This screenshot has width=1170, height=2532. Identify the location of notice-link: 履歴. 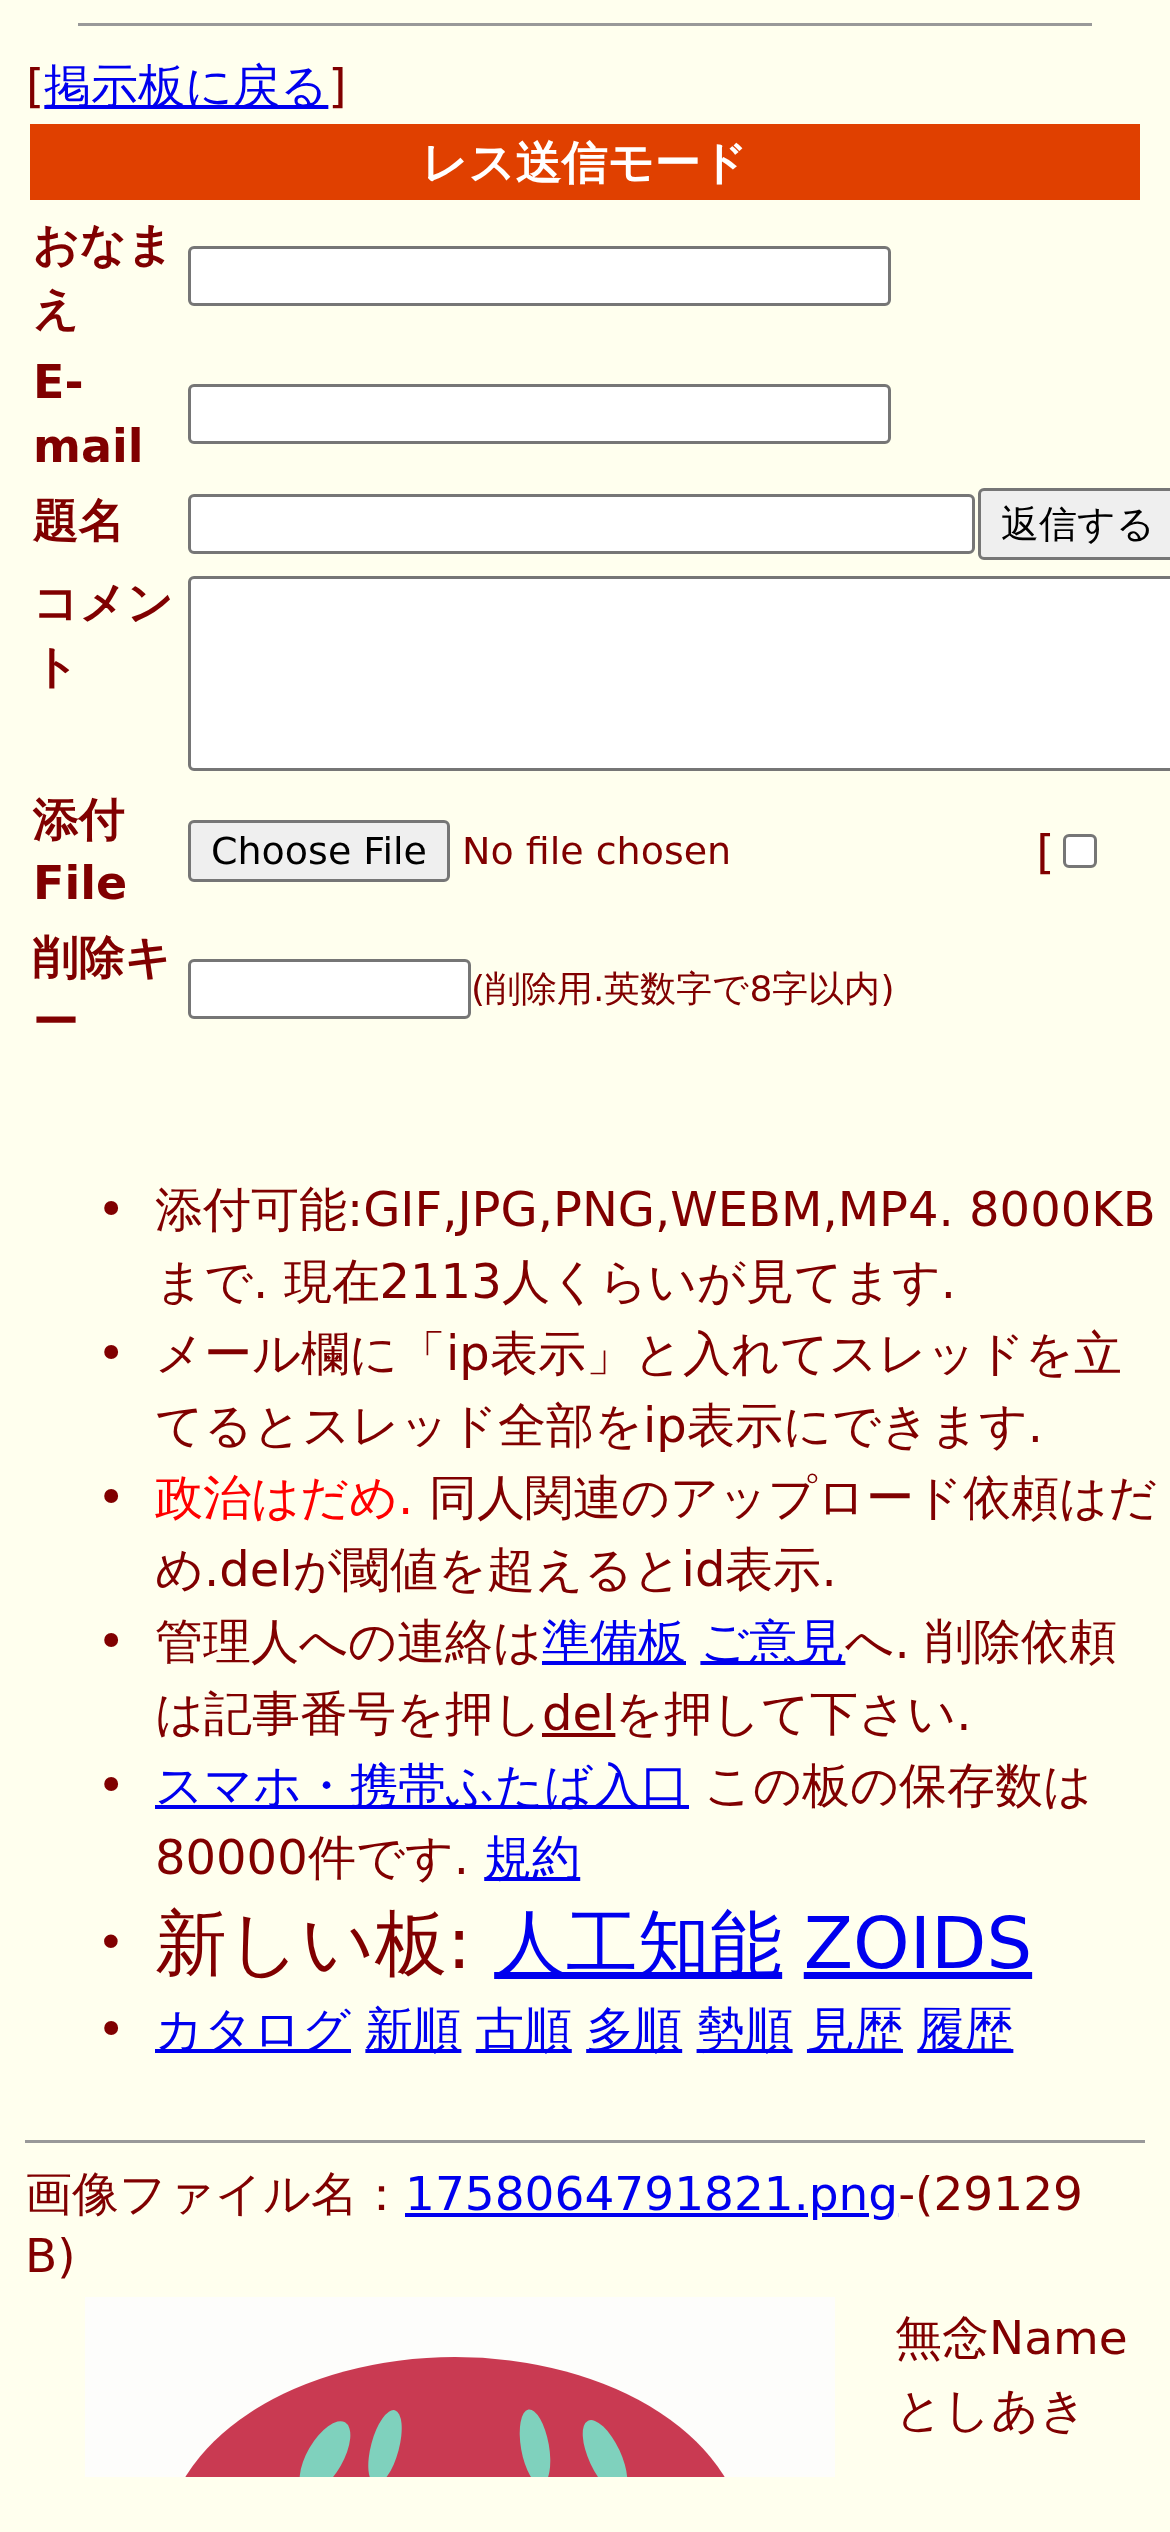
(965, 2029).